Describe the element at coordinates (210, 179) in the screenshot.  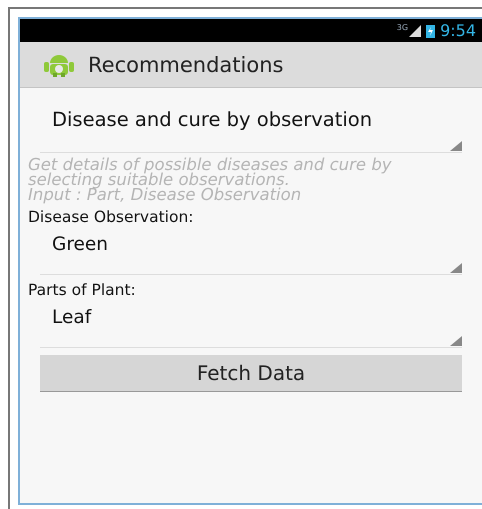
I see `hint-text: Get details of possible diseases and cure by selecting suitable observations. Input : Part, Disease Observation` at that location.